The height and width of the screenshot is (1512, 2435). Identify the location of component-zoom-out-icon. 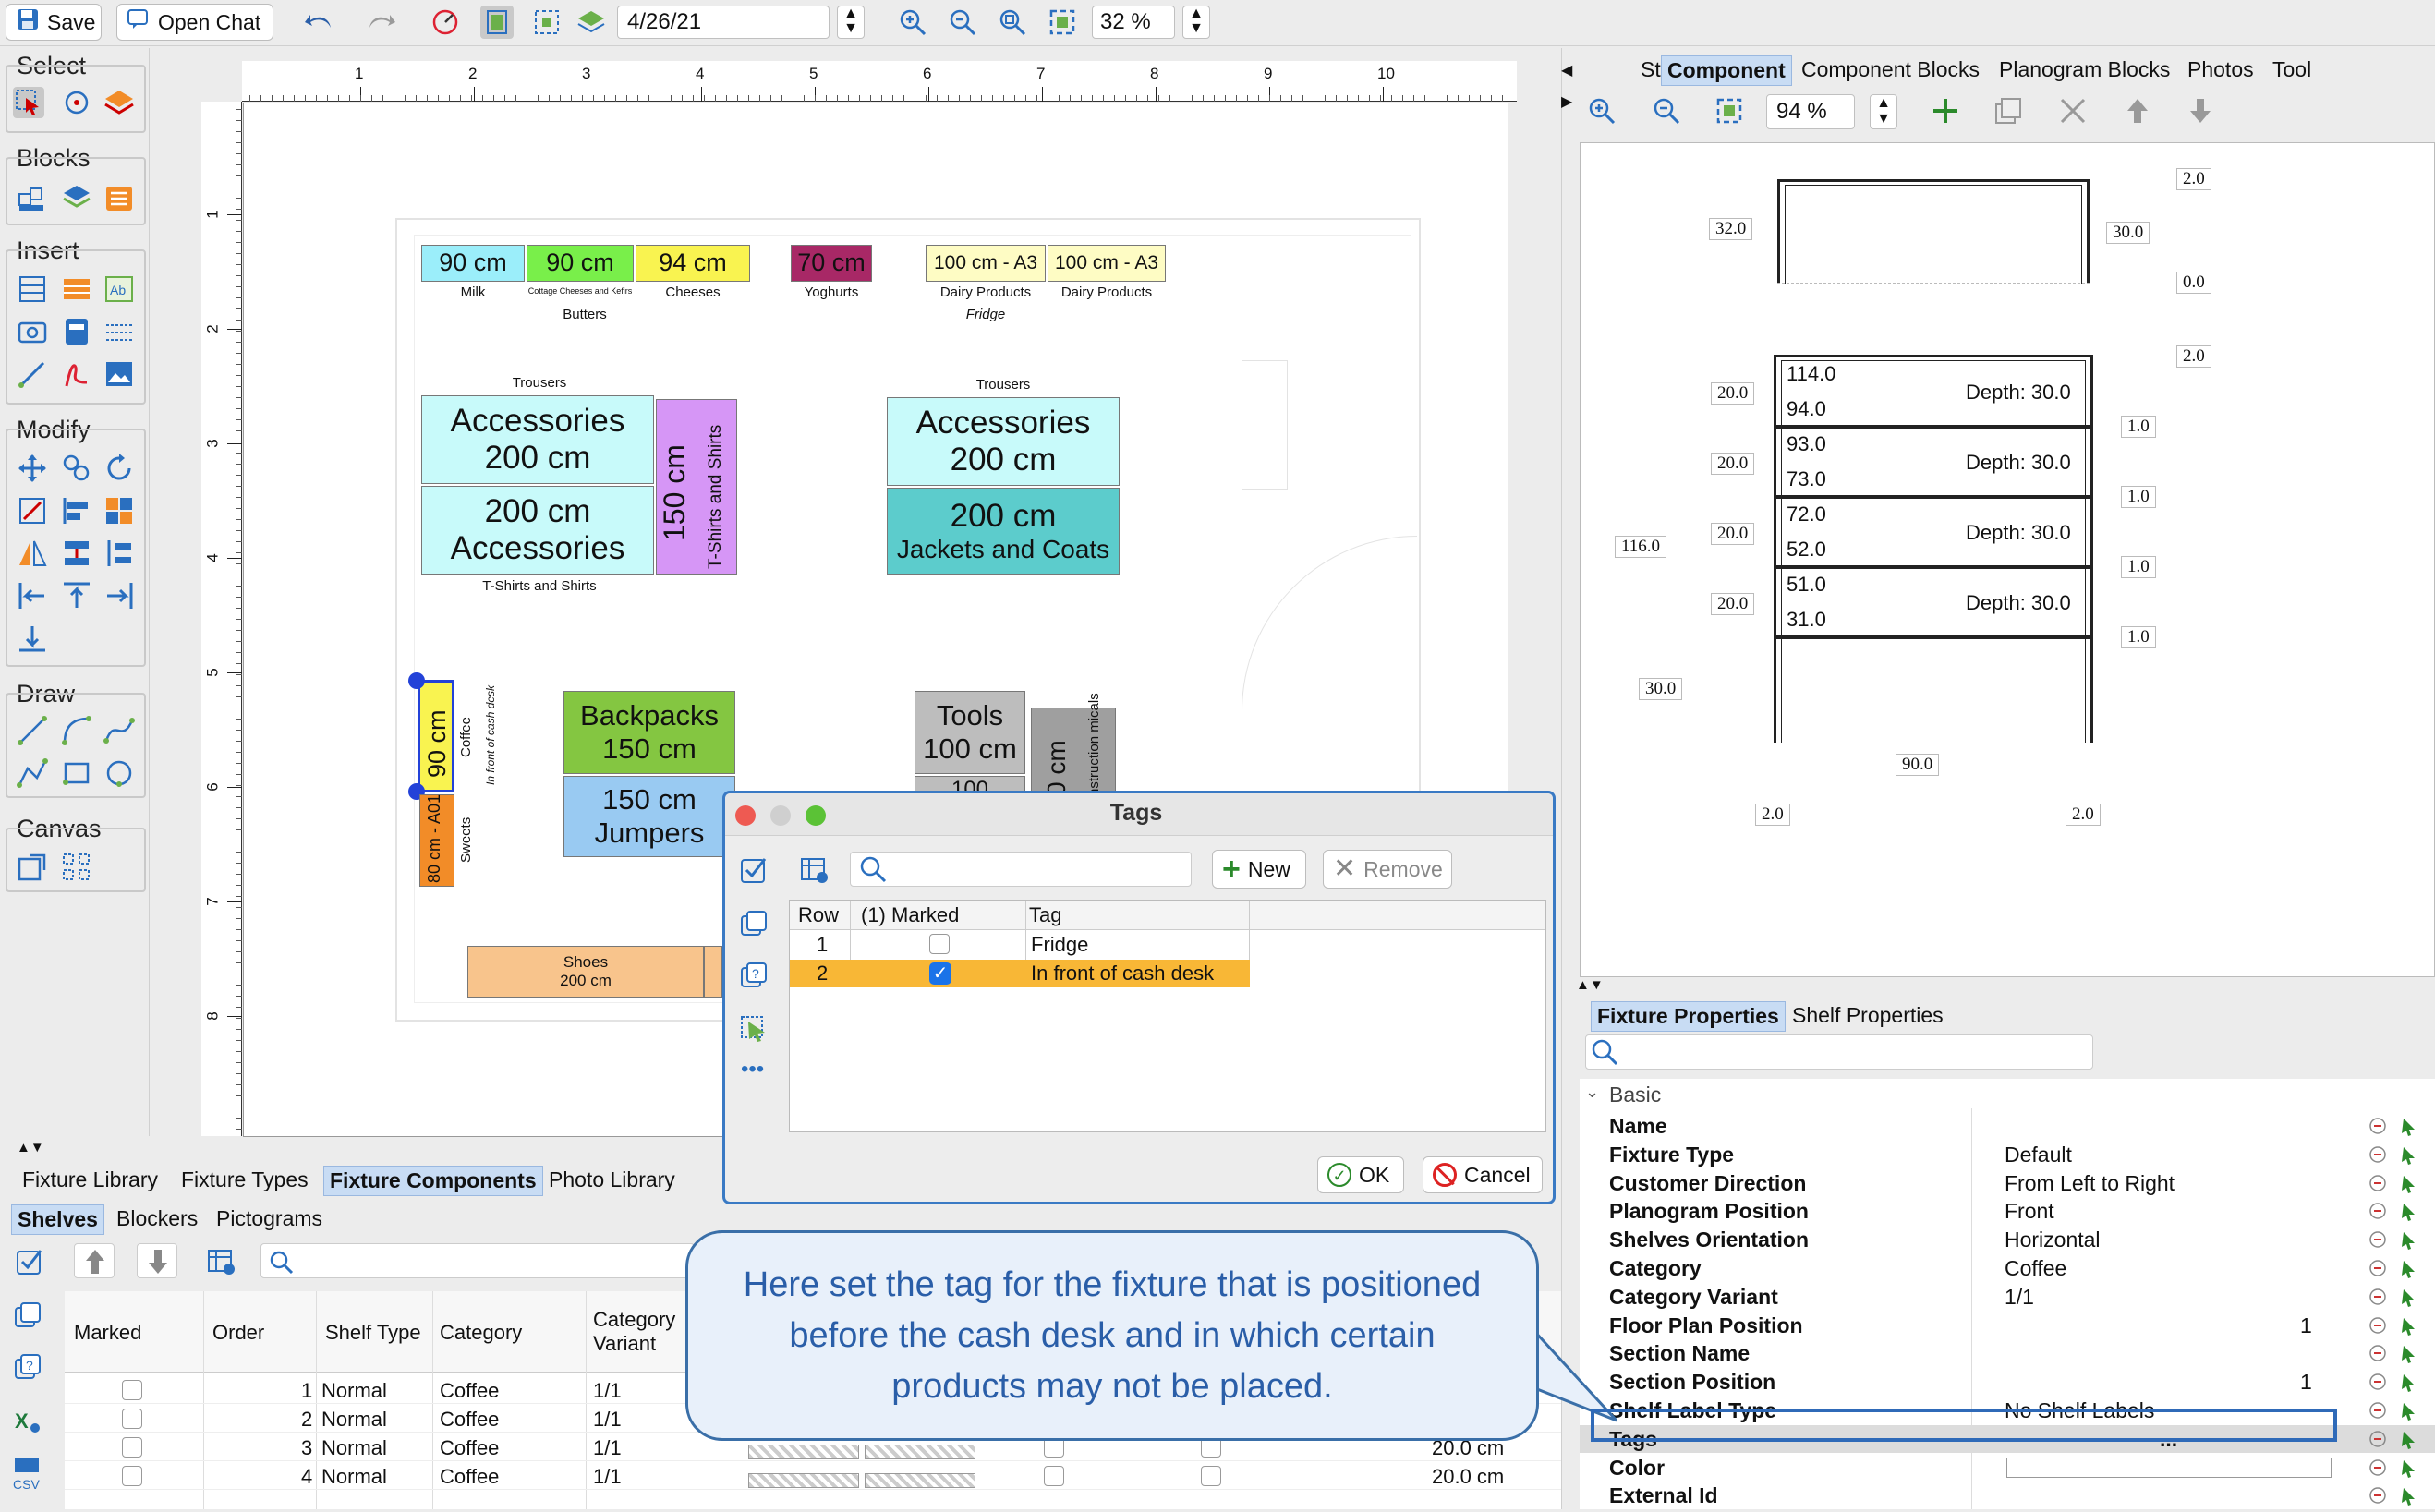
(1666, 113).